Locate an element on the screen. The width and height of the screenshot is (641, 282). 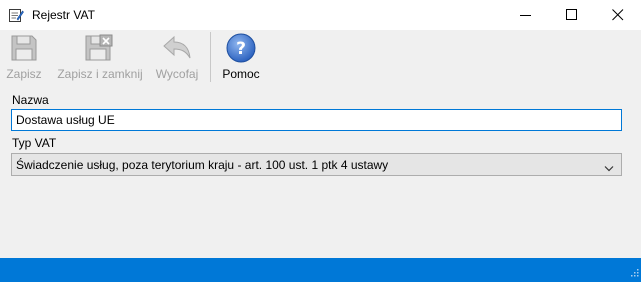
undo-arrow-icon is located at coordinates (177, 48).